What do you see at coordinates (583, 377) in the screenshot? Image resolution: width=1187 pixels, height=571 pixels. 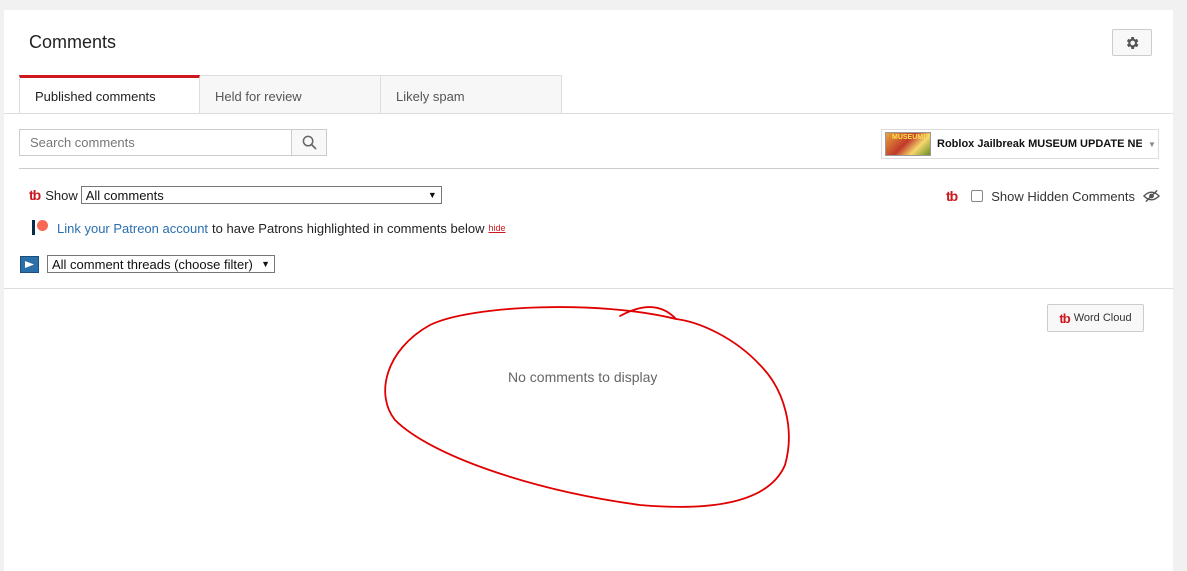 I see `empty-state-message: No comments to display` at bounding box center [583, 377].